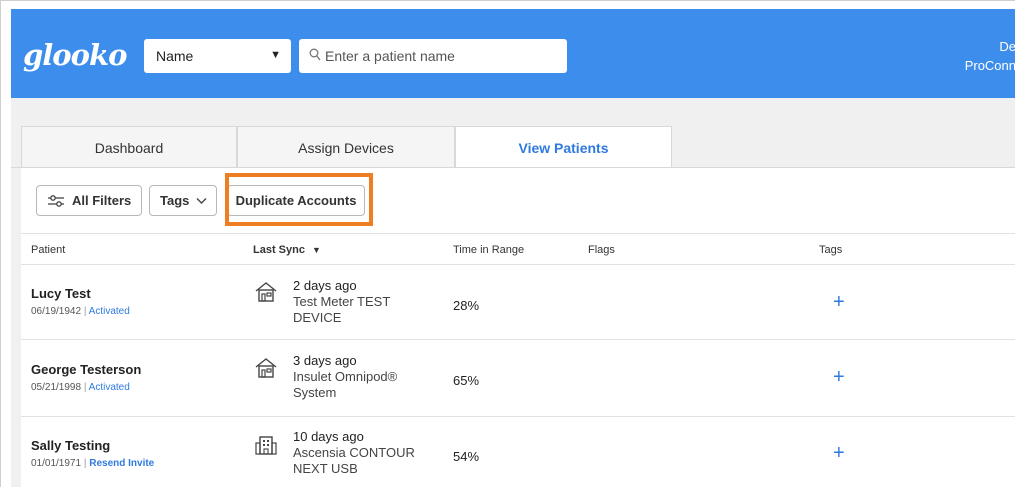 Image resolution: width=1015 pixels, height=487 pixels. I want to click on tags-filter-button: Tags, so click(183, 200).